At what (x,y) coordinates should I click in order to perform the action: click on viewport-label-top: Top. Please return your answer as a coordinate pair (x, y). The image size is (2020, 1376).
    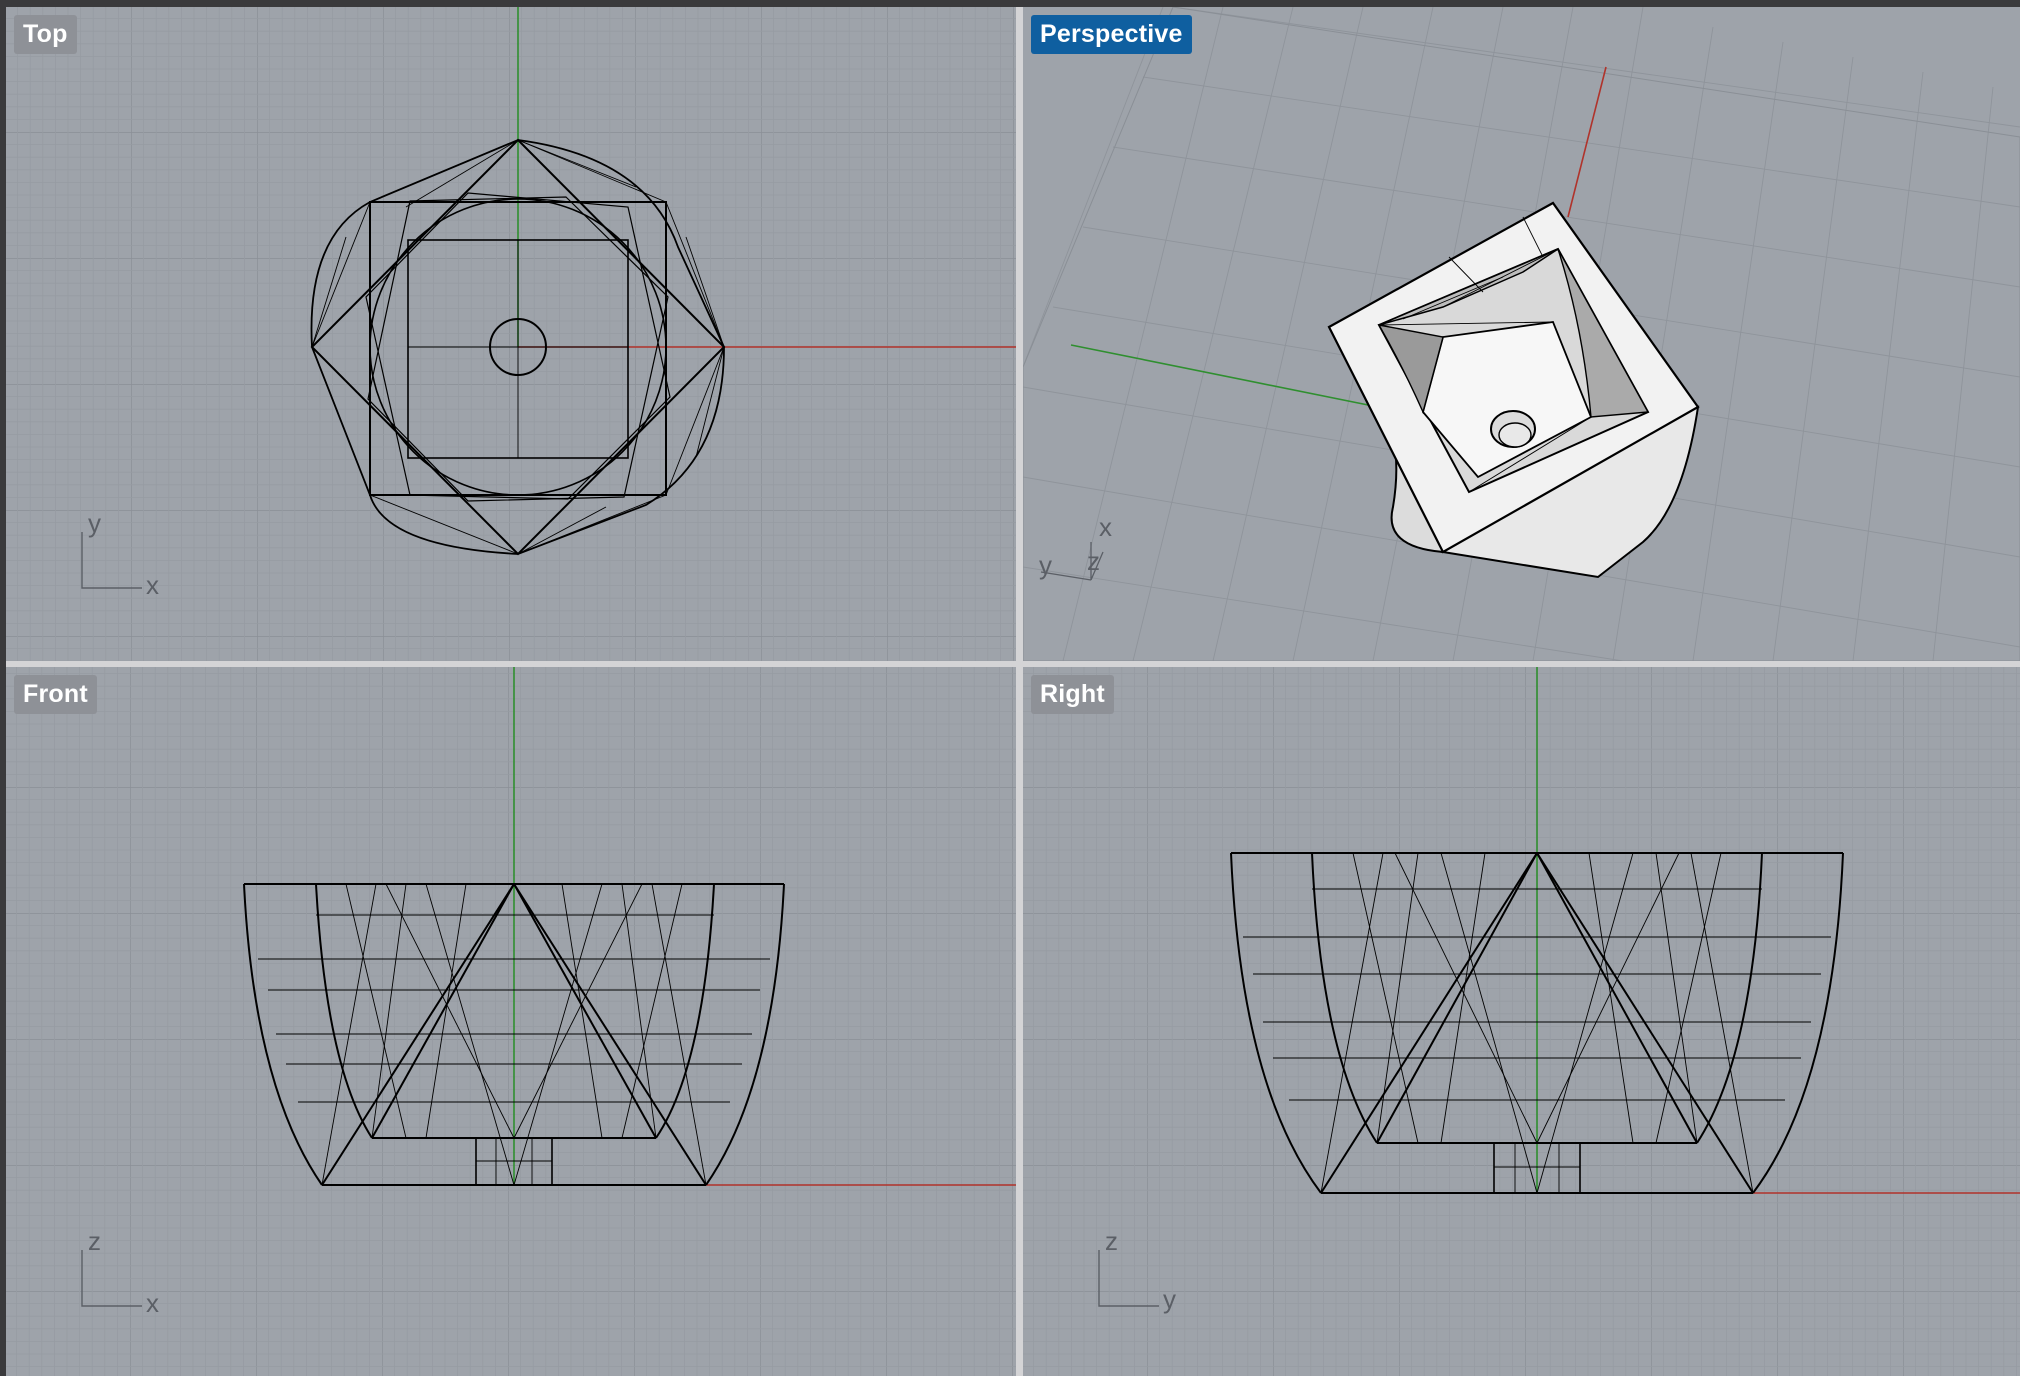
    Looking at the image, I should click on (45, 34).